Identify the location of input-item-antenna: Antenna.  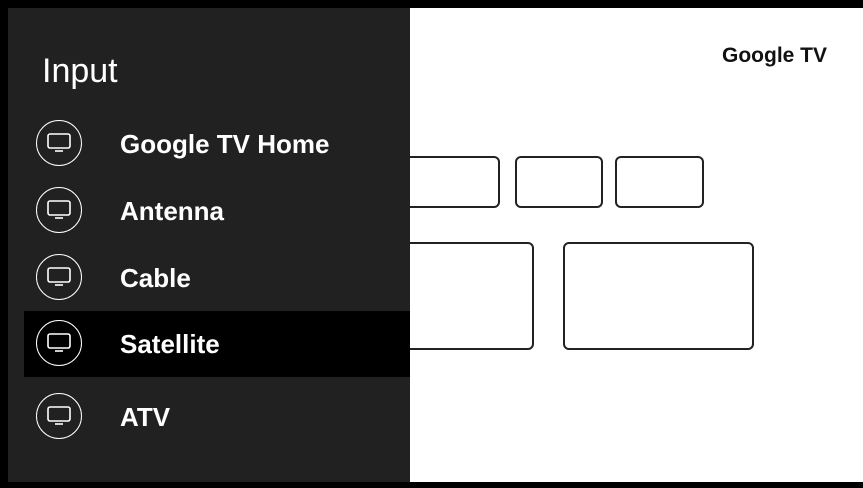
(217, 211).